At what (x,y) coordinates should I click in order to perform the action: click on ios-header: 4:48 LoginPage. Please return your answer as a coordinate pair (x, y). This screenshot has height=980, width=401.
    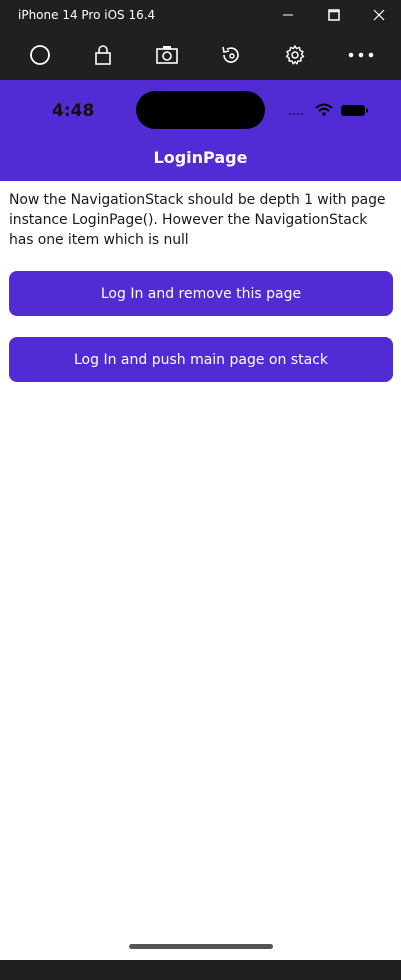
    Looking at the image, I should click on (200, 130).